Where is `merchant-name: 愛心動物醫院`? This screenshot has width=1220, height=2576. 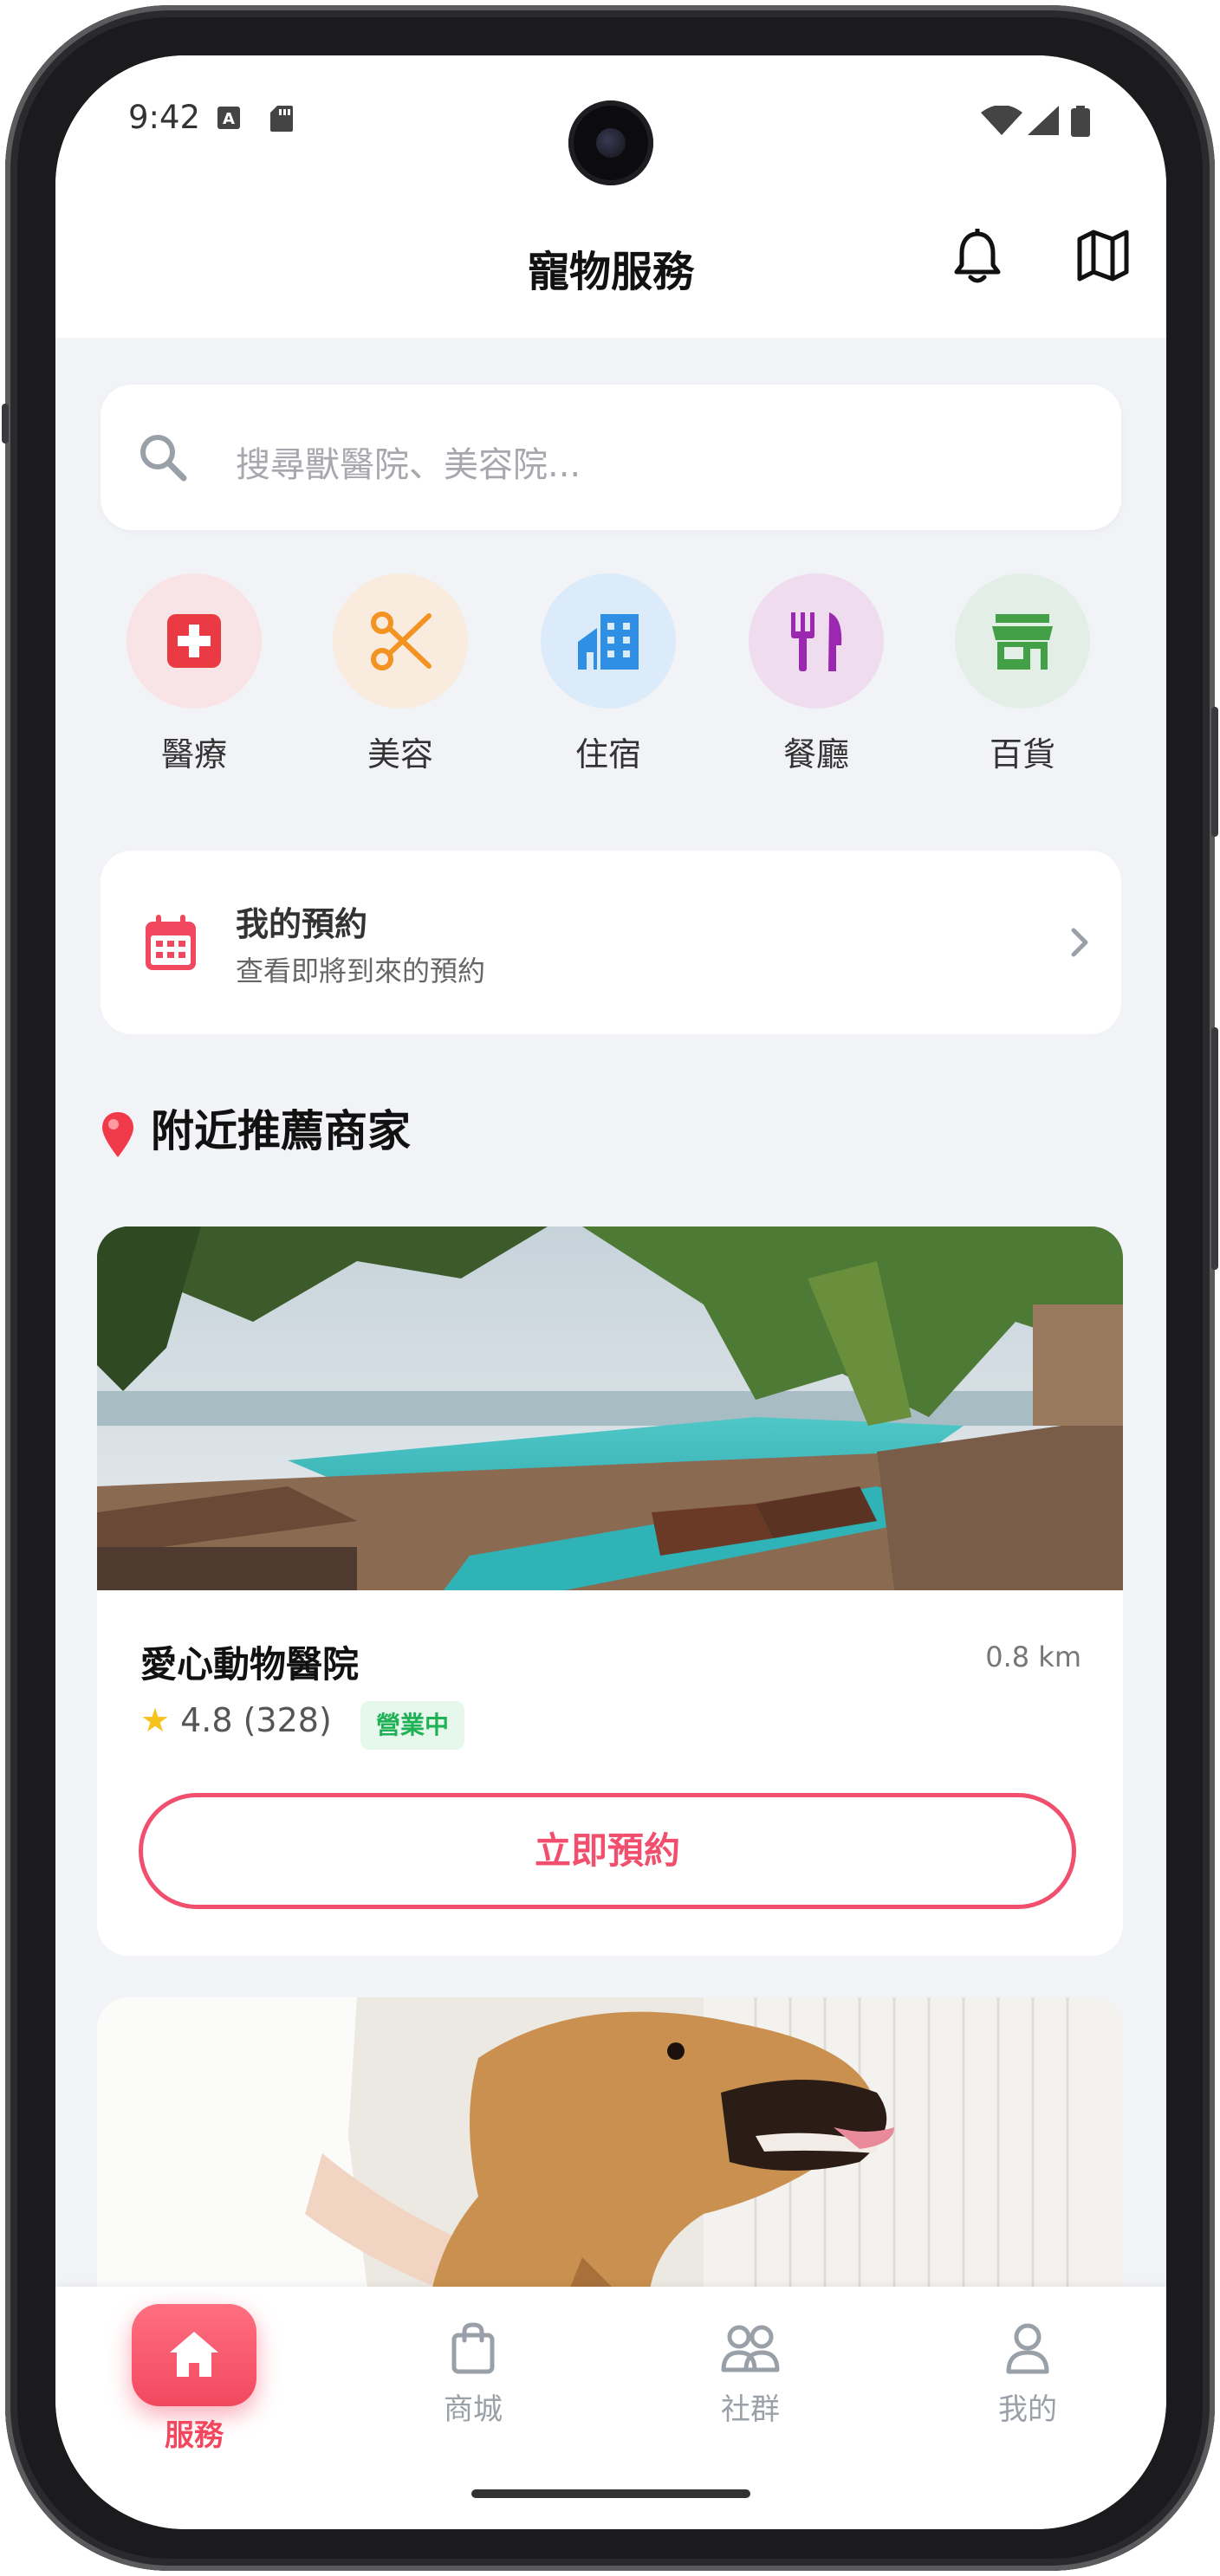 merchant-name: 愛心動物醫院 is located at coordinates (250, 1664).